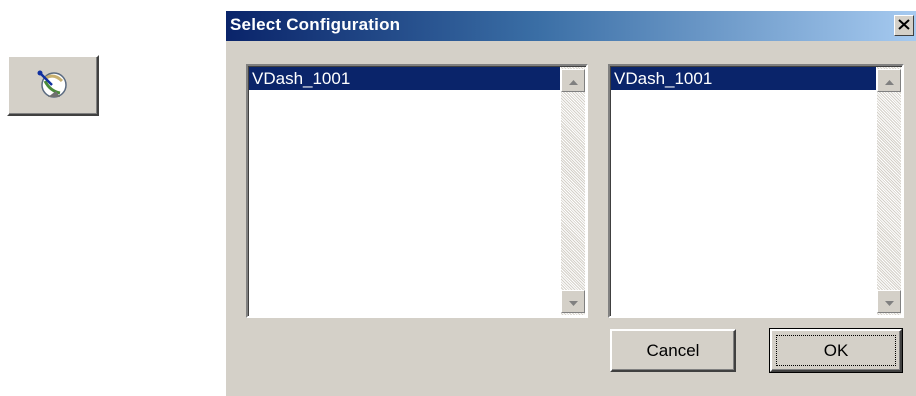 The image size is (916, 396). I want to click on left-list-scrollbar, so click(573, 191).